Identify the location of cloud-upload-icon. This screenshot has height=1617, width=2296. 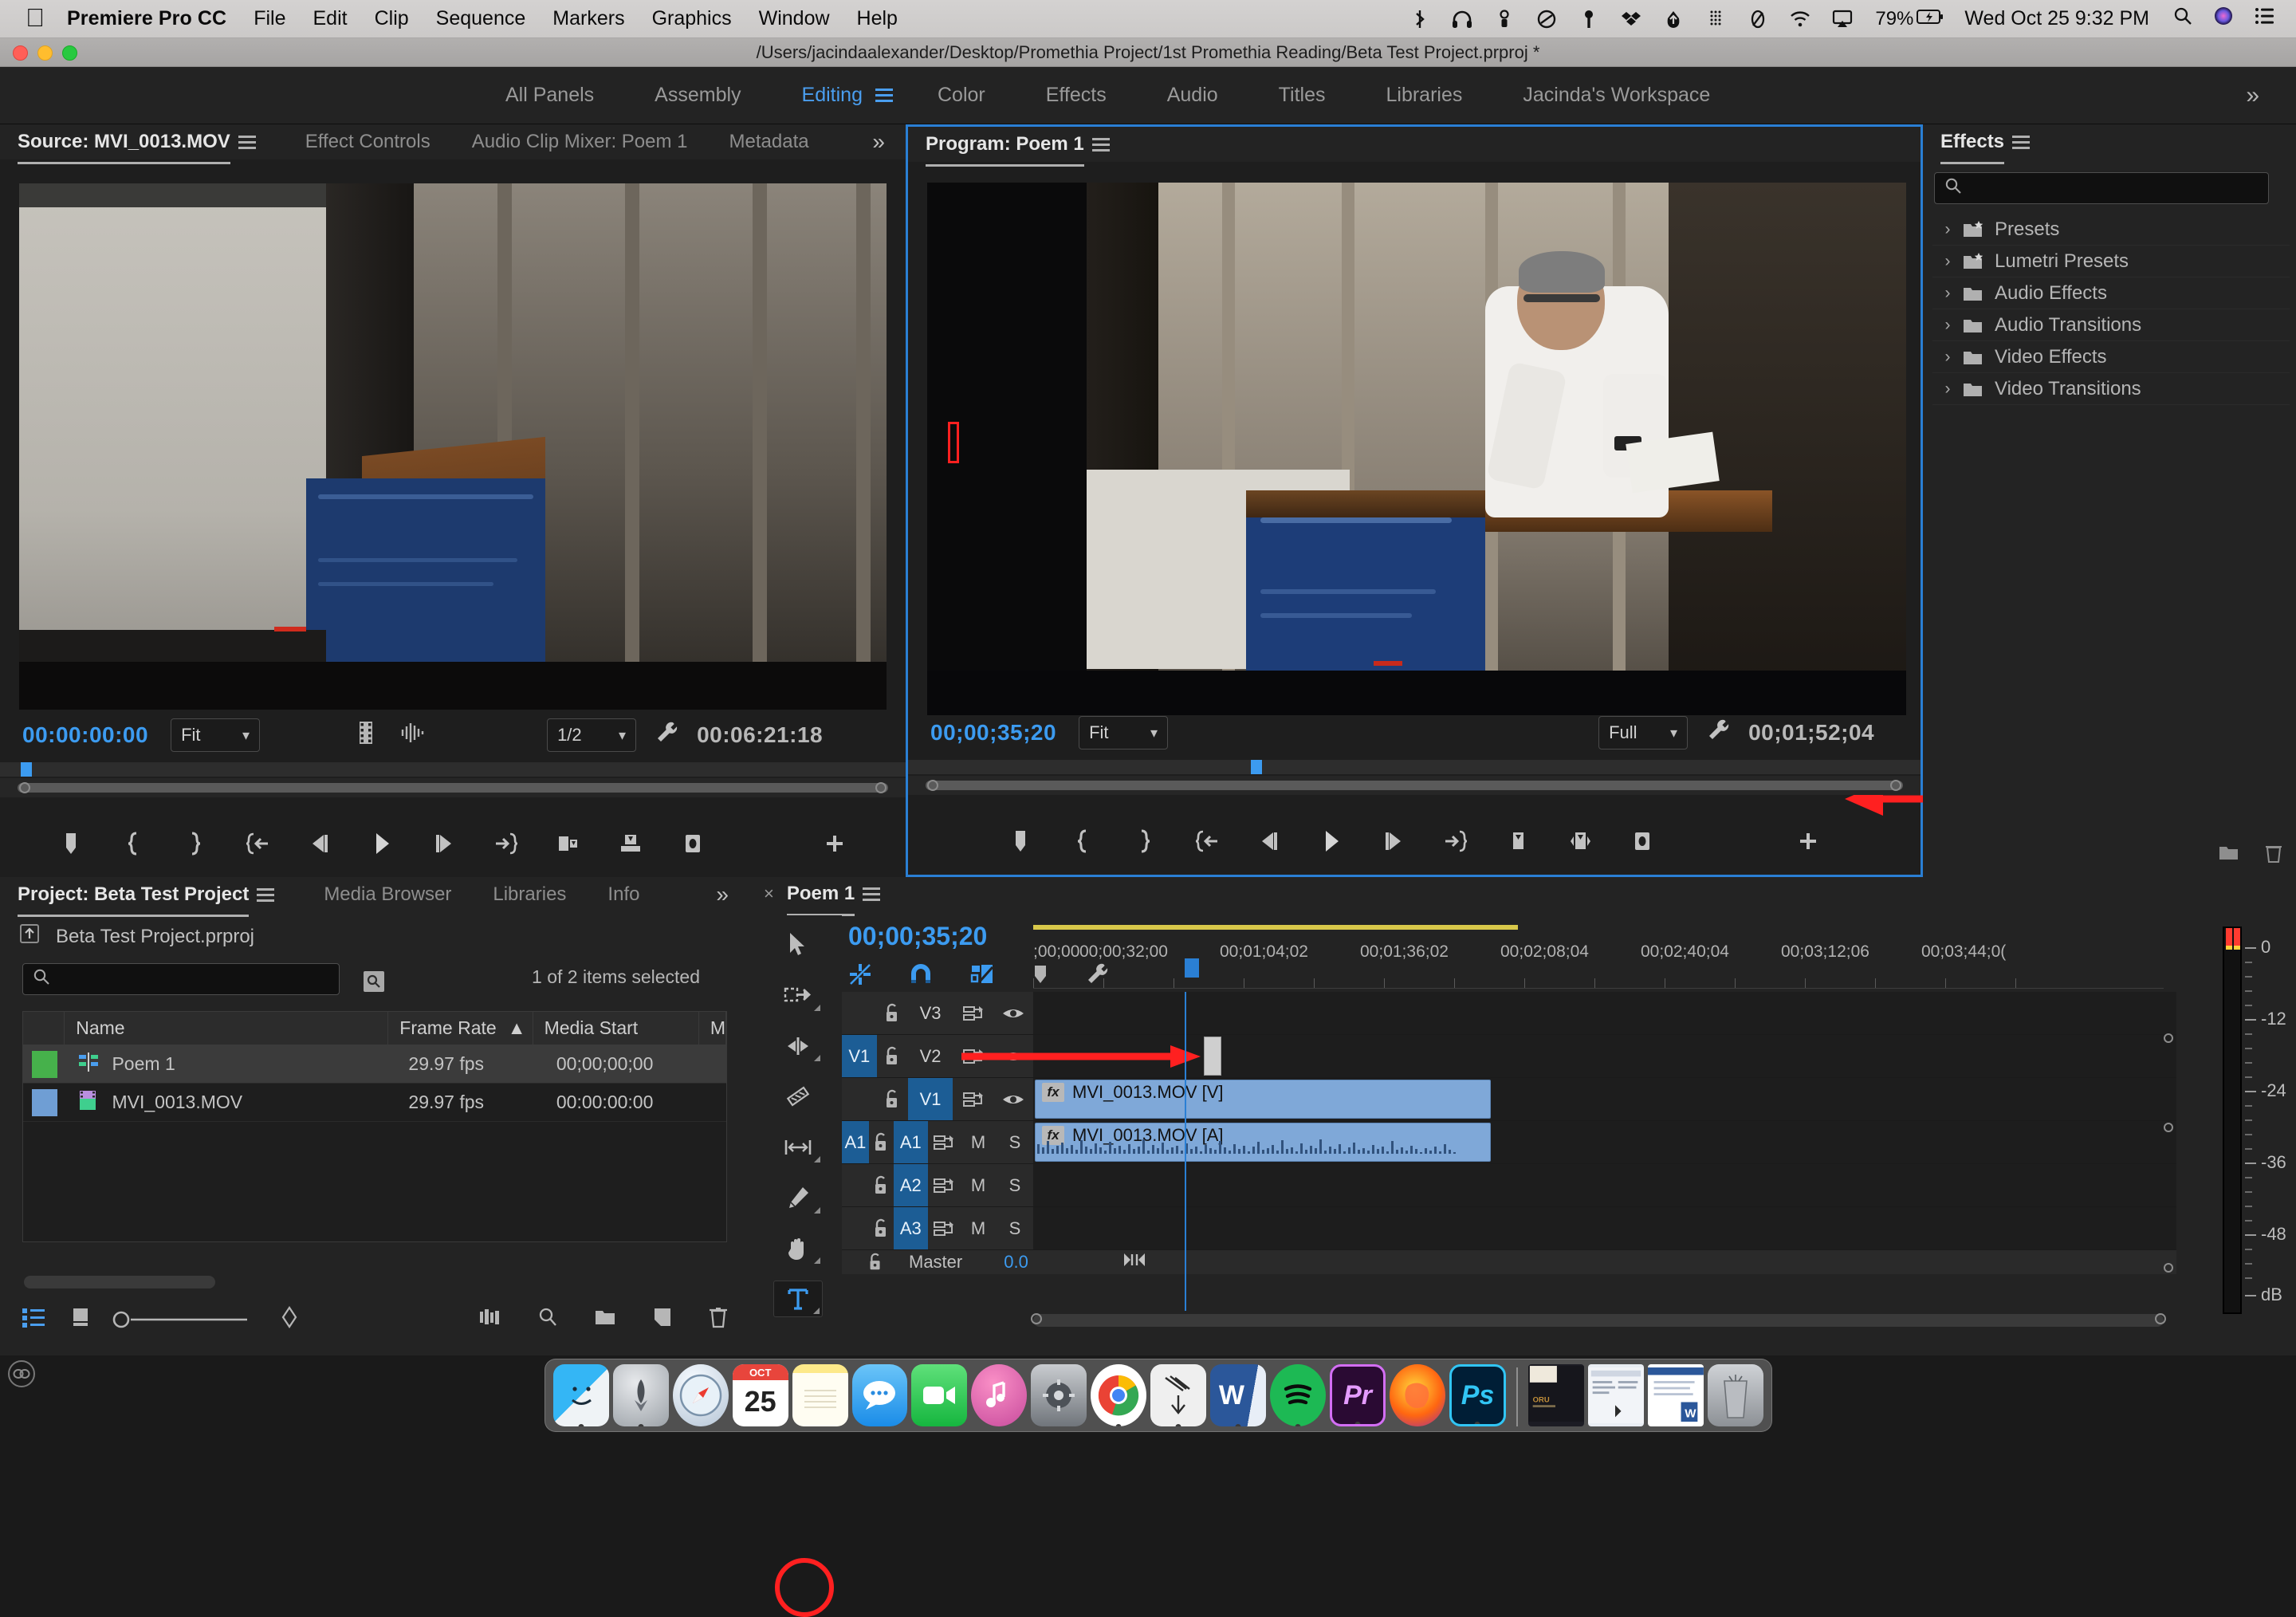
(1673, 19).